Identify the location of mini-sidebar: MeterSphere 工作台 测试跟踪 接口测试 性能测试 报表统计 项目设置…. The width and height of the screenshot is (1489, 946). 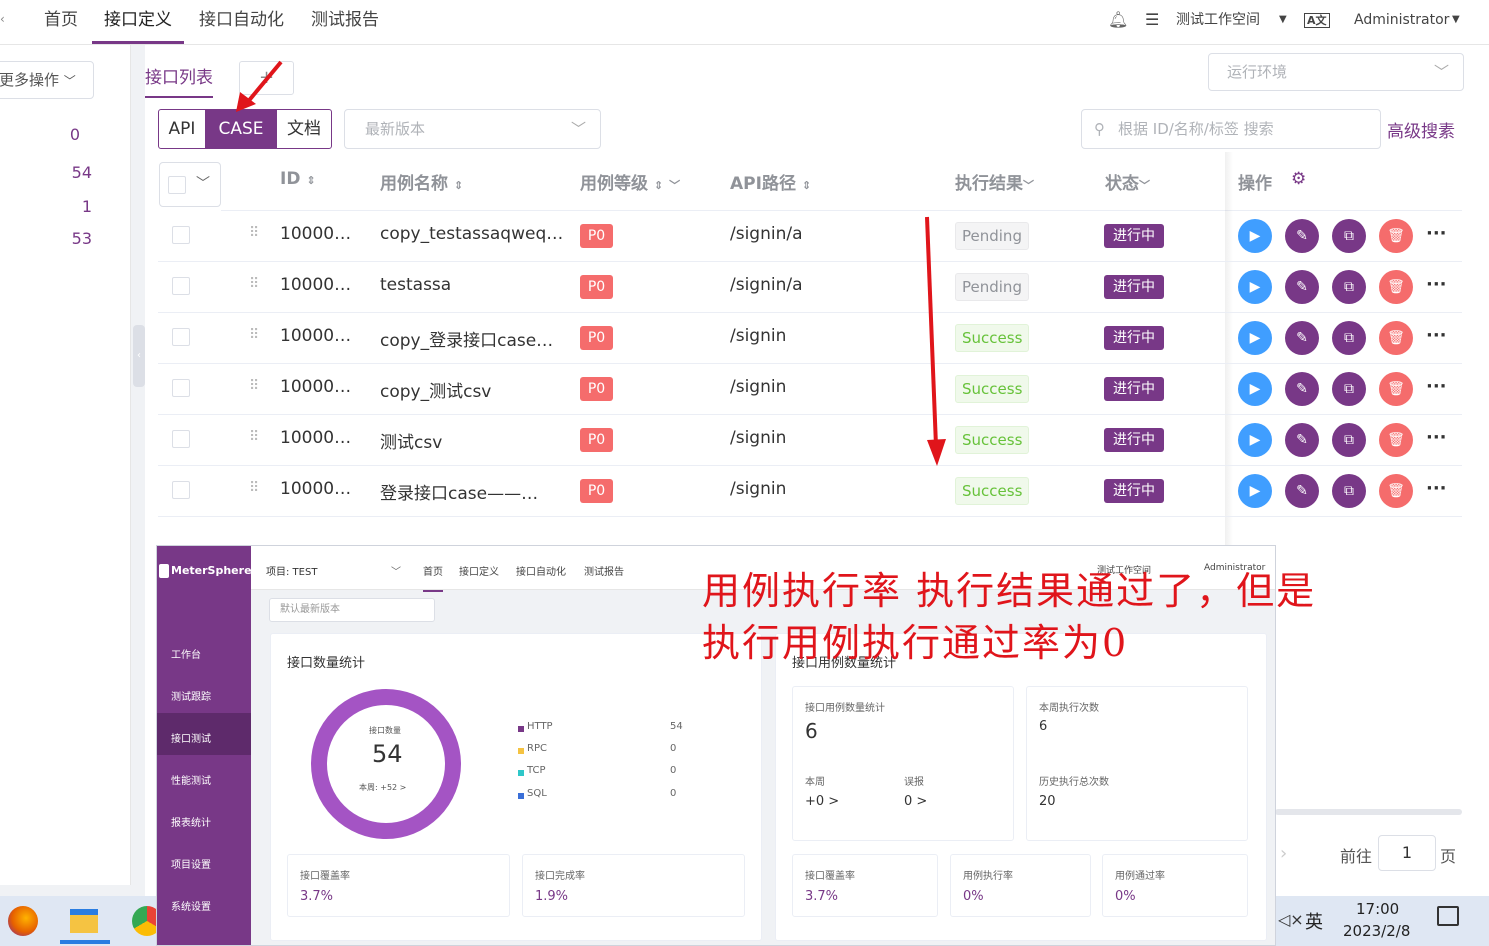
(204, 745).